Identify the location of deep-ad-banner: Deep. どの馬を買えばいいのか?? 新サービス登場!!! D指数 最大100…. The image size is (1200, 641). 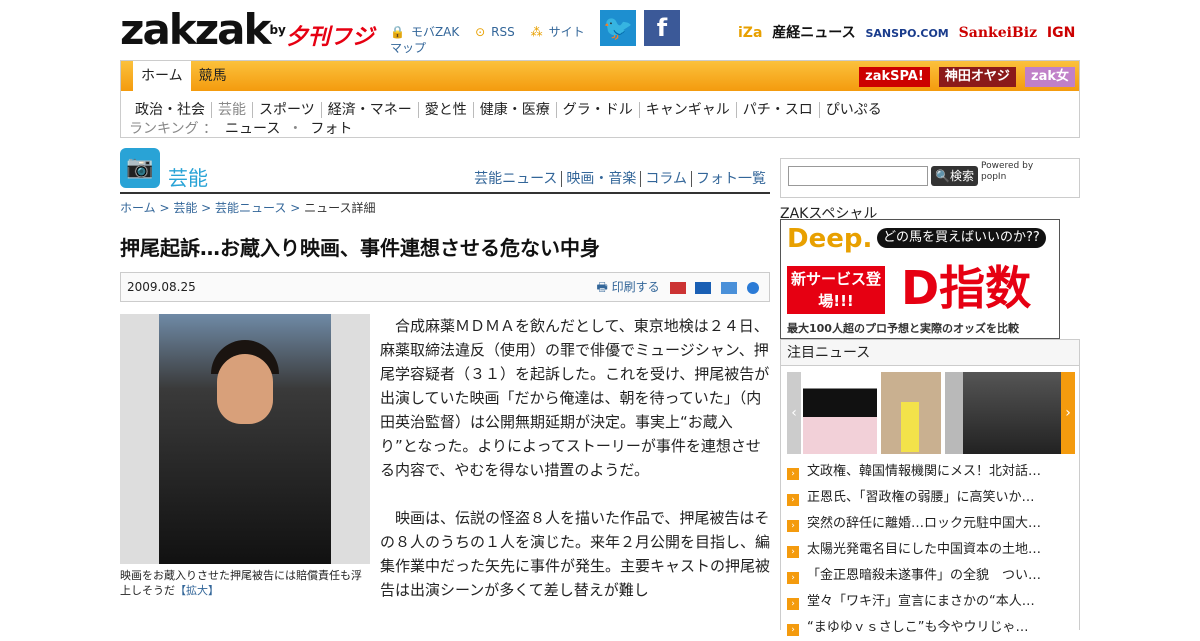
(920, 279).